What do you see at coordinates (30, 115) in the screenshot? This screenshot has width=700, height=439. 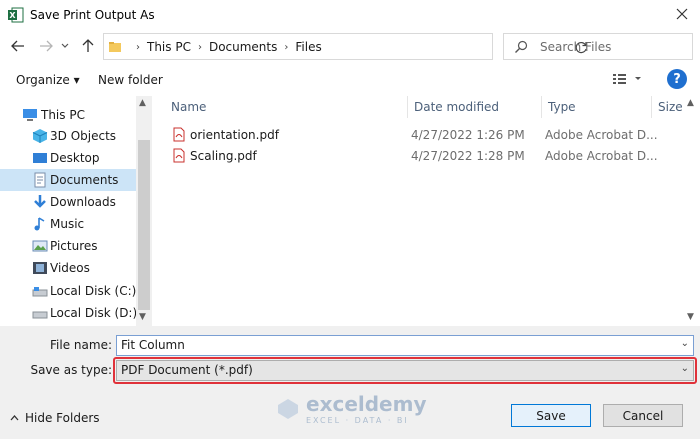 I see `computer-icon` at bounding box center [30, 115].